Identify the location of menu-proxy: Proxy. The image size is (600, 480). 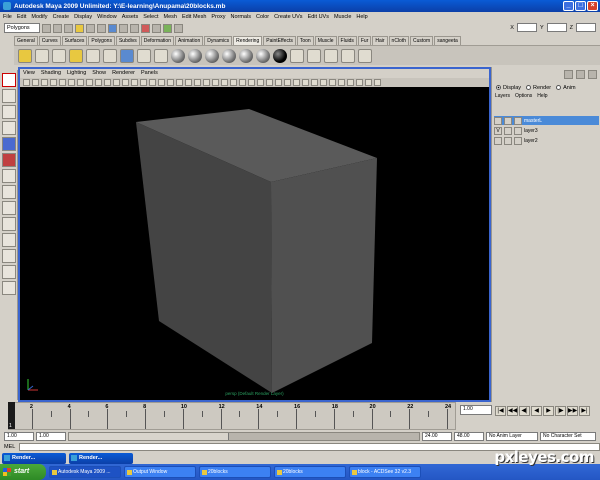
(218, 17).